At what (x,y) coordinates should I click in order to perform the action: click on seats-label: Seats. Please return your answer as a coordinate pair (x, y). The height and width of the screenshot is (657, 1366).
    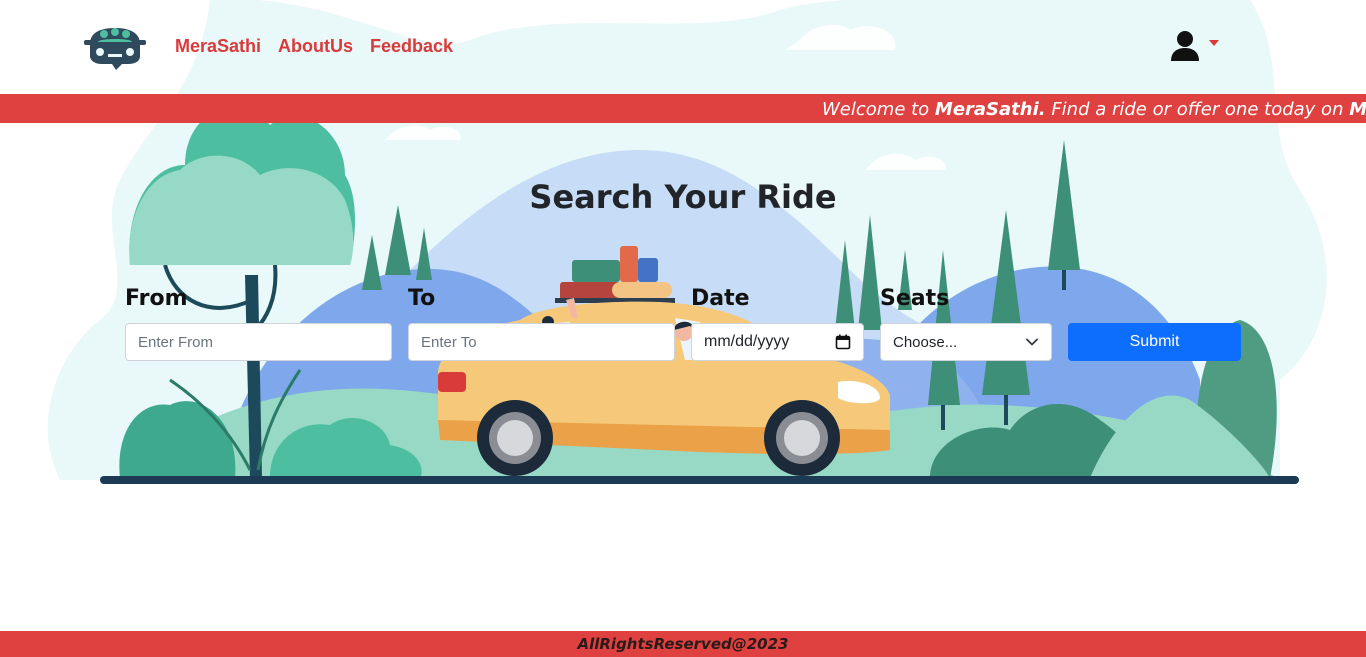
    Looking at the image, I should click on (915, 298).